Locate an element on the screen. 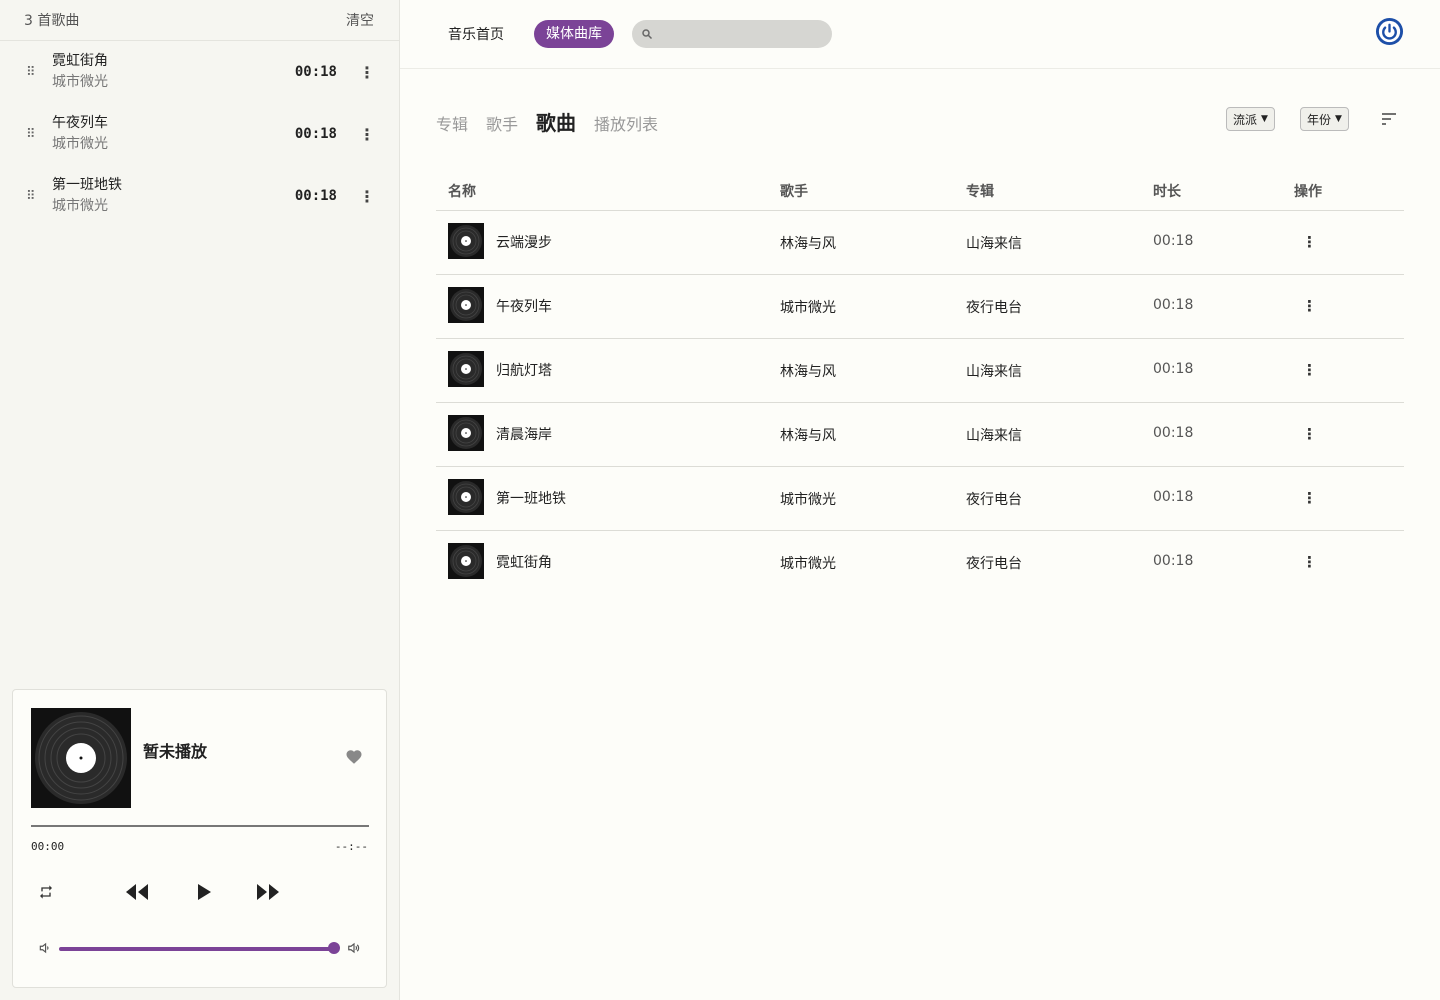 This screenshot has height=1000, width=1440. volume-low-icon is located at coordinates (44, 948).